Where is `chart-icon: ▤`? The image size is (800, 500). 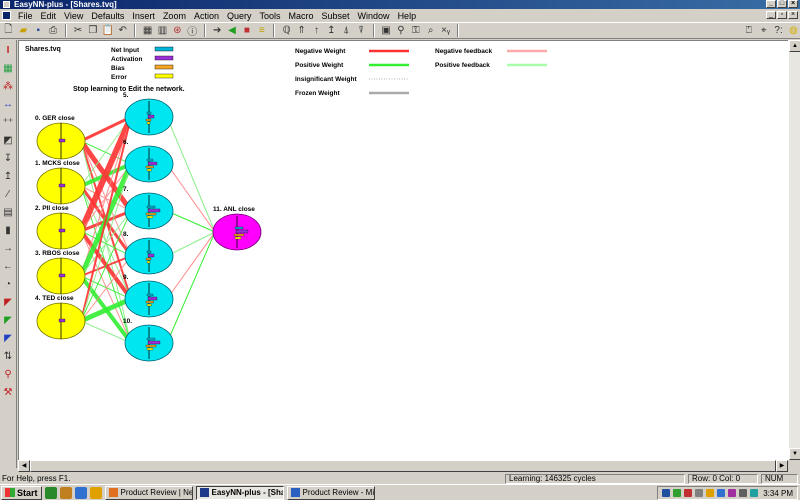
chart-icon: ▤ is located at coordinates (8, 212).